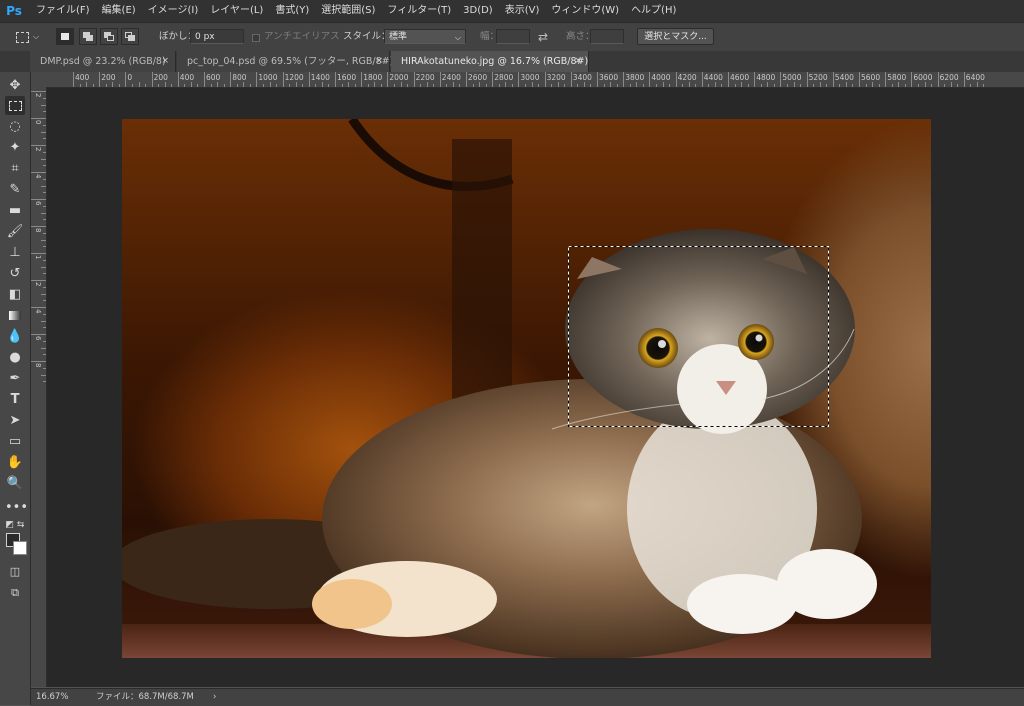 The width and height of the screenshot is (1024, 706). I want to click on menu-select: 選択範囲(S), so click(348, 11).